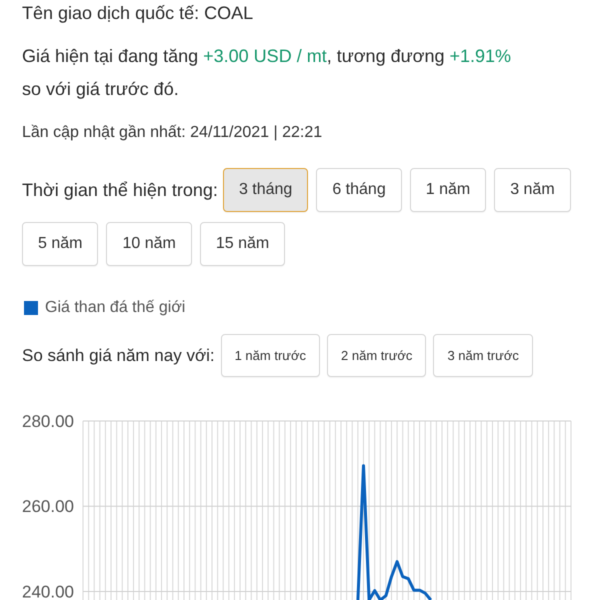  Describe the element at coordinates (265, 190) in the screenshot. I see `option-button: 3 tháng` at that location.